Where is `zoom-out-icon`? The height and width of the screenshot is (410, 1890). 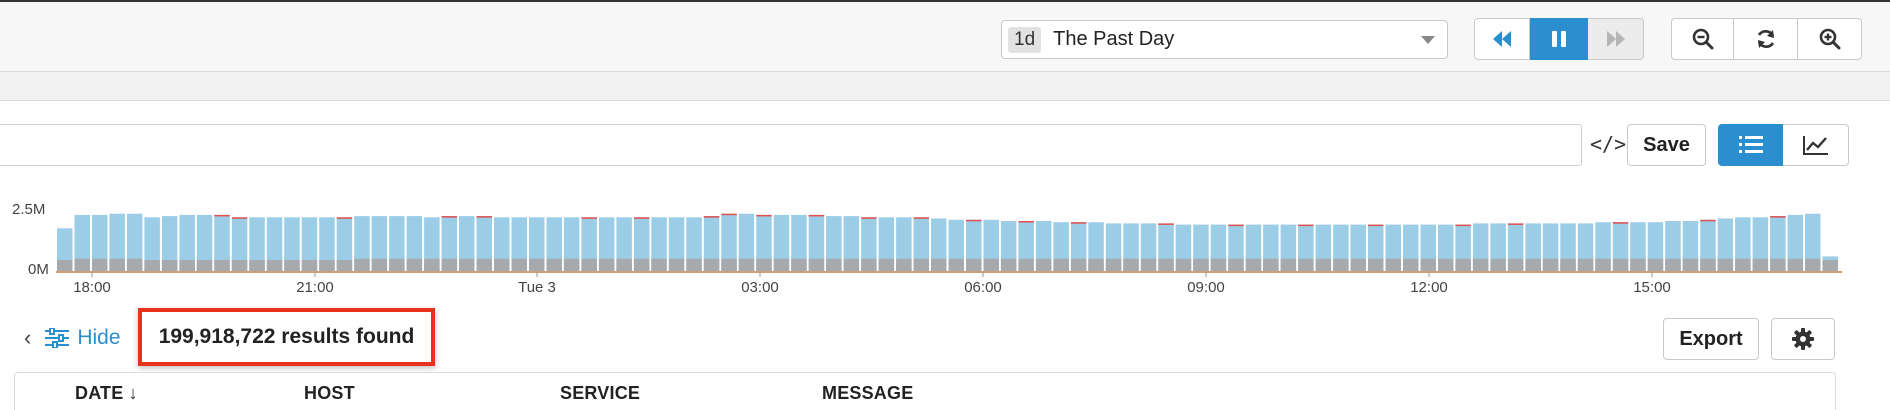 zoom-out-icon is located at coordinates (1702, 39).